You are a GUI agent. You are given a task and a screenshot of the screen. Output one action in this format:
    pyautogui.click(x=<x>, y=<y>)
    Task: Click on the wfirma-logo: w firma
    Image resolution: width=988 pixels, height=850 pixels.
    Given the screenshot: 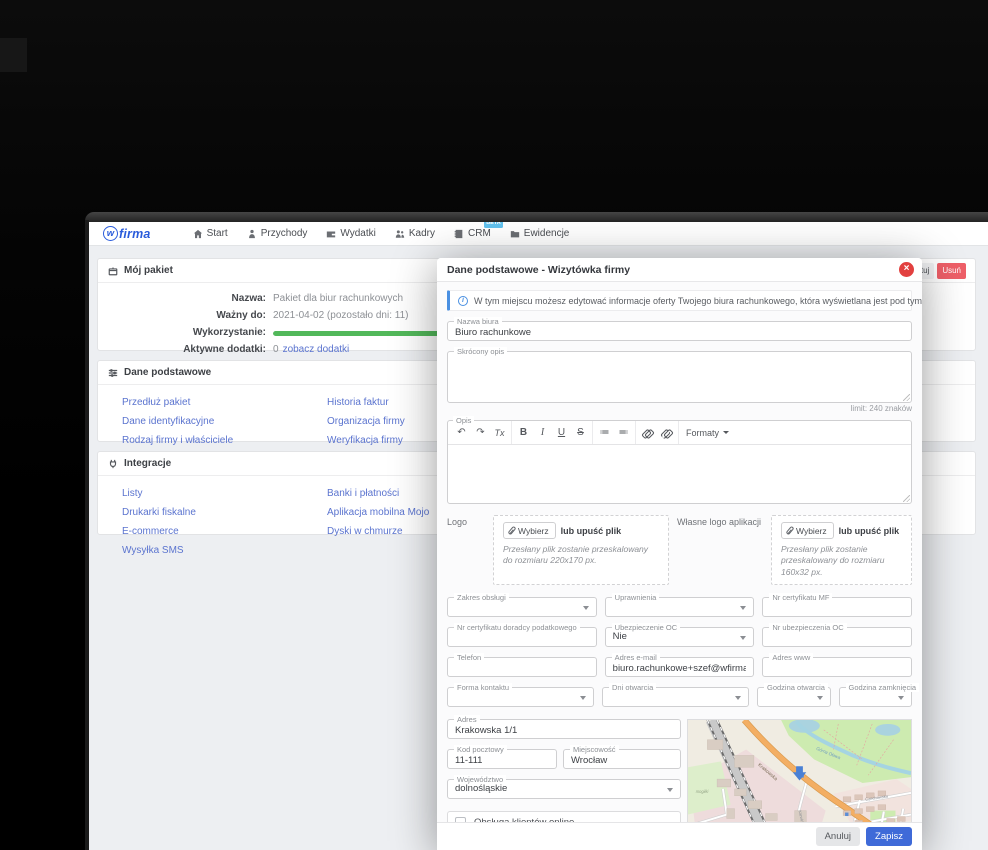 What is the action you would take?
    pyautogui.click(x=127, y=233)
    